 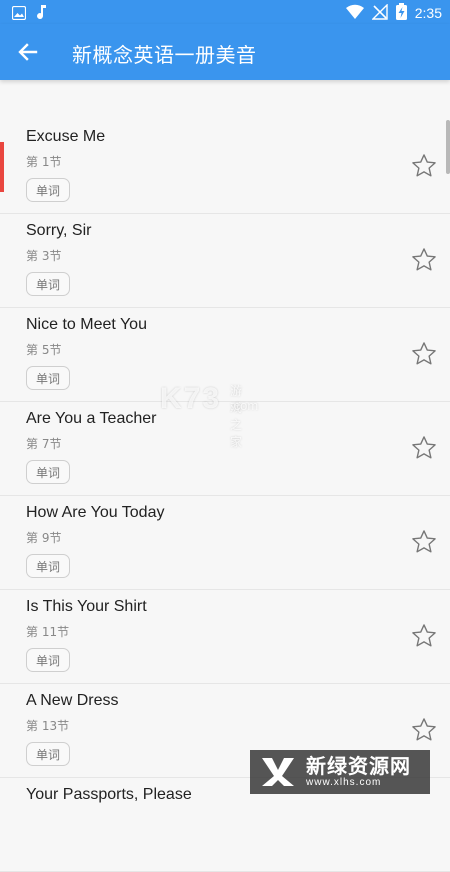 I want to click on image-icon, so click(x=19, y=14).